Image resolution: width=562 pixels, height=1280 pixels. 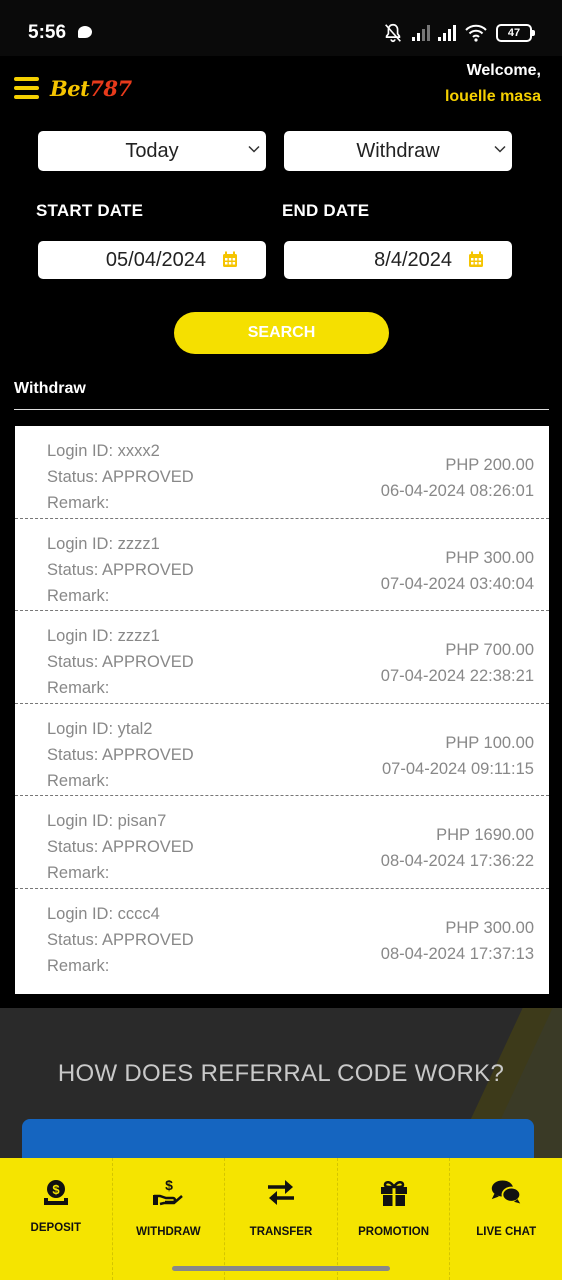 What do you see at coordinates (50, 388) in the screenshot?
I see `section-title: Withdraw` at bounding box center [50, 388].